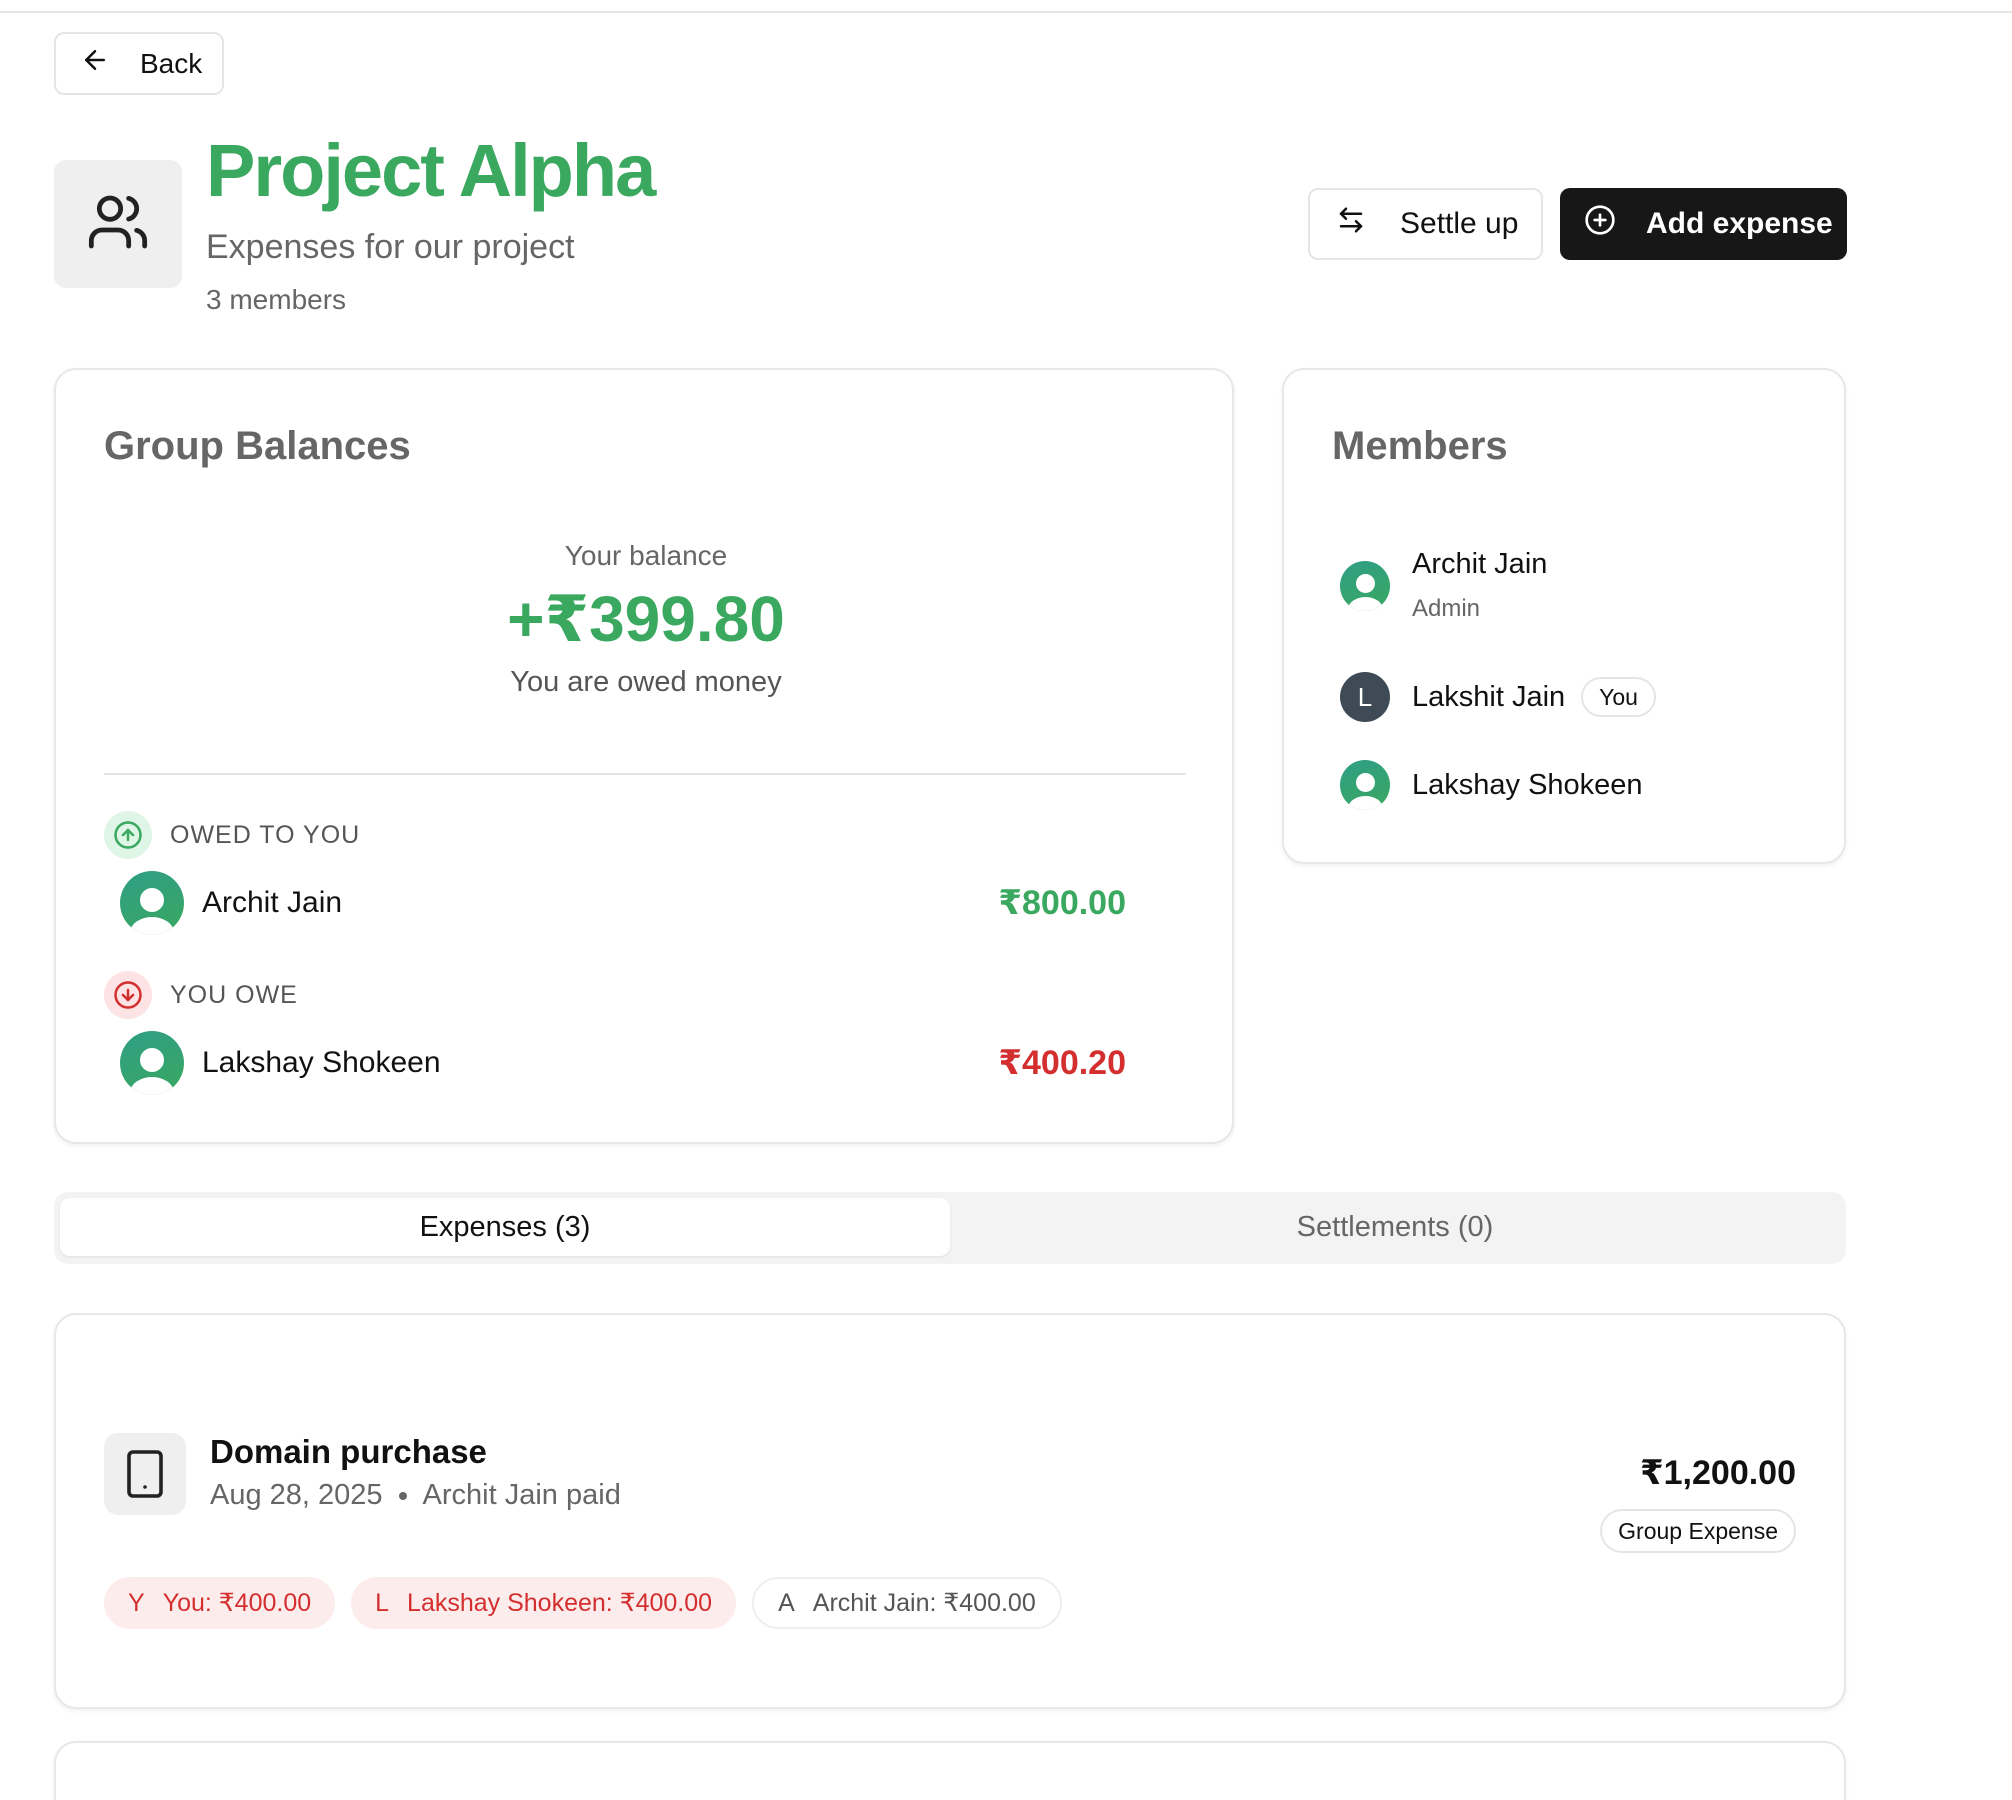 The height and width of the screenshot is (1800, 2012). Describe the element at coordinates (171, 63) in the screenshot. I see `back-label: Back` at that location.